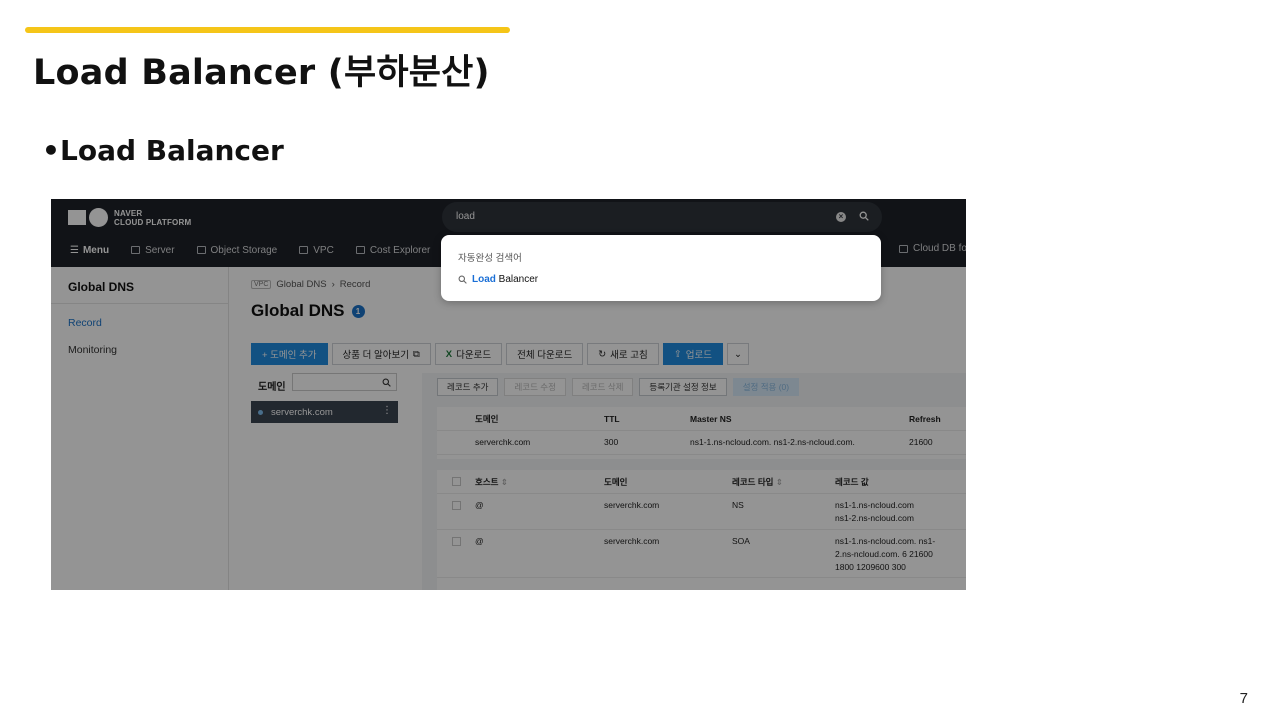 The width and height of the screenshot is (1280, 720). I want to click on column-header: TTL, so click(612, 419).